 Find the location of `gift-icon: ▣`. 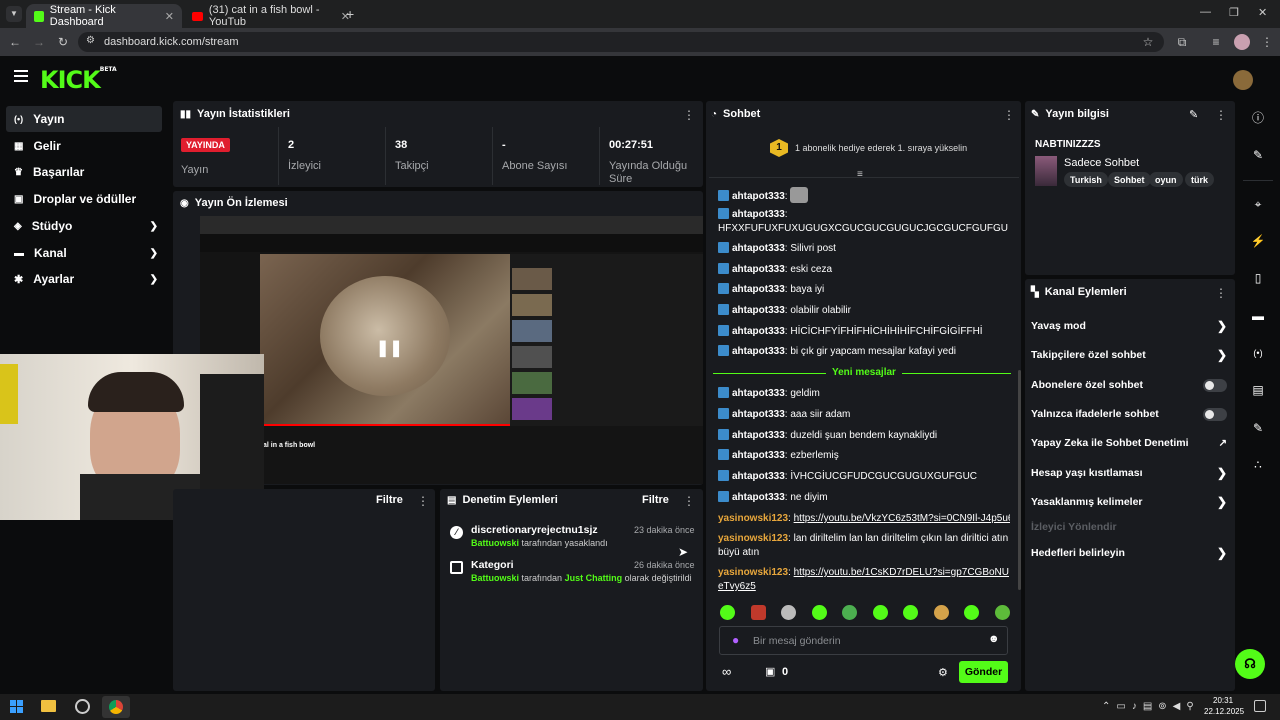

gift-icon: ▣ is located at coordinates (770, 671).